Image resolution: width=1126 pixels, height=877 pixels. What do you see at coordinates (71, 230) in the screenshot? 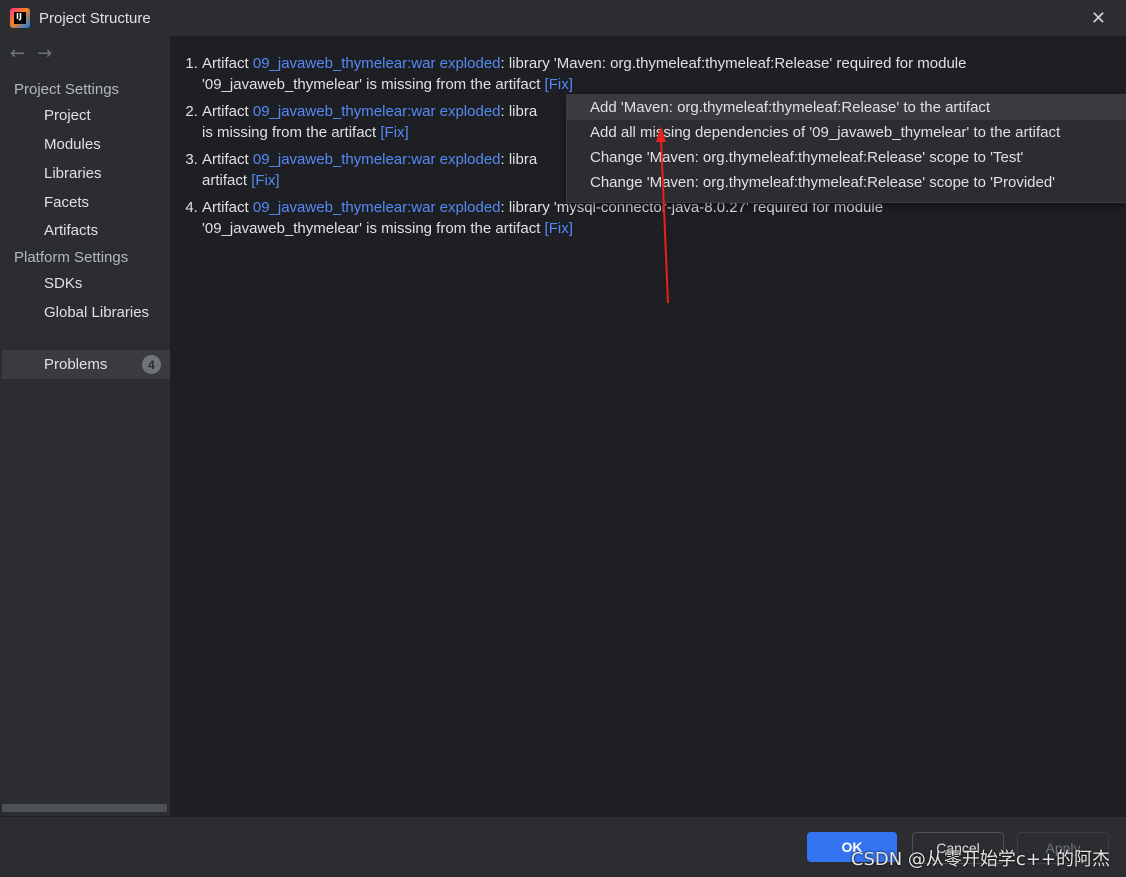
I see `sidebar-item-artifacts: Artifacts` at bounding box center [71, 230].